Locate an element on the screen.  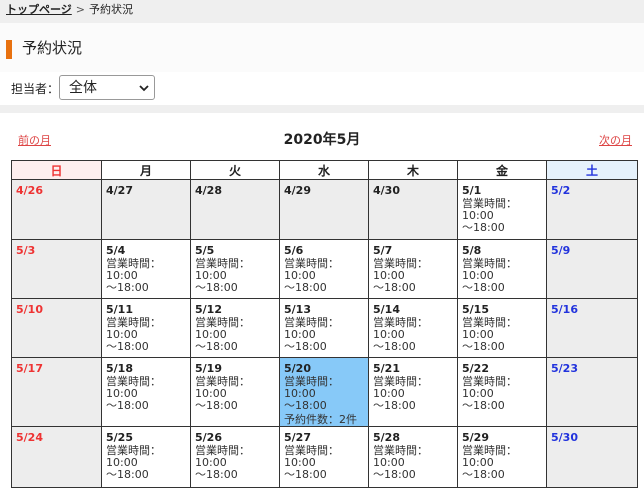
weekday-tue: 火 is located at coordinates (235, 170).